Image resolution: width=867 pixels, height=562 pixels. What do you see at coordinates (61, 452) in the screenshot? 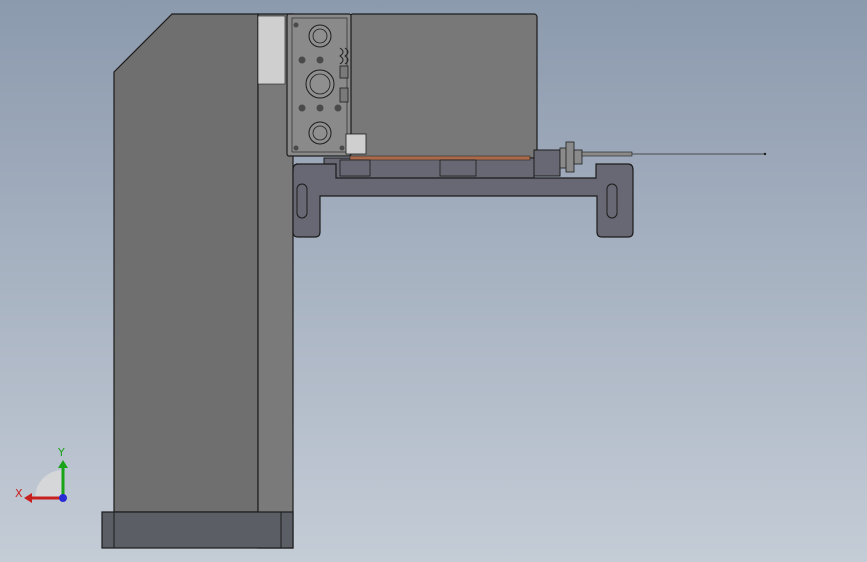
I see `y-axis-label: Y` at bounding box center [61, 452].